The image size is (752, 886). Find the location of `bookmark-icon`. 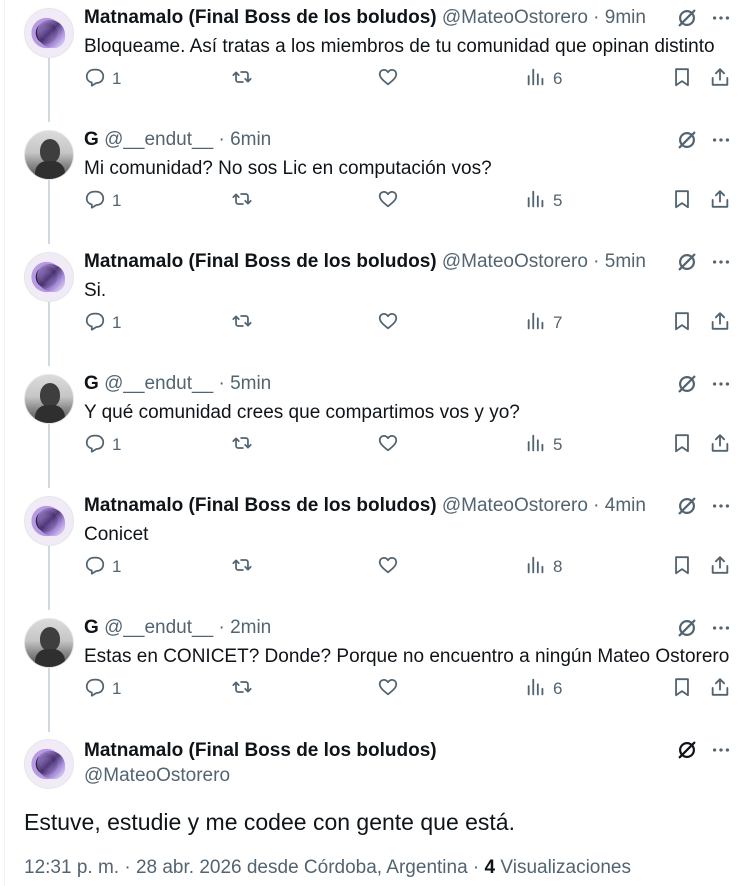

bookmark-icon is located at coordinates (682, 567).